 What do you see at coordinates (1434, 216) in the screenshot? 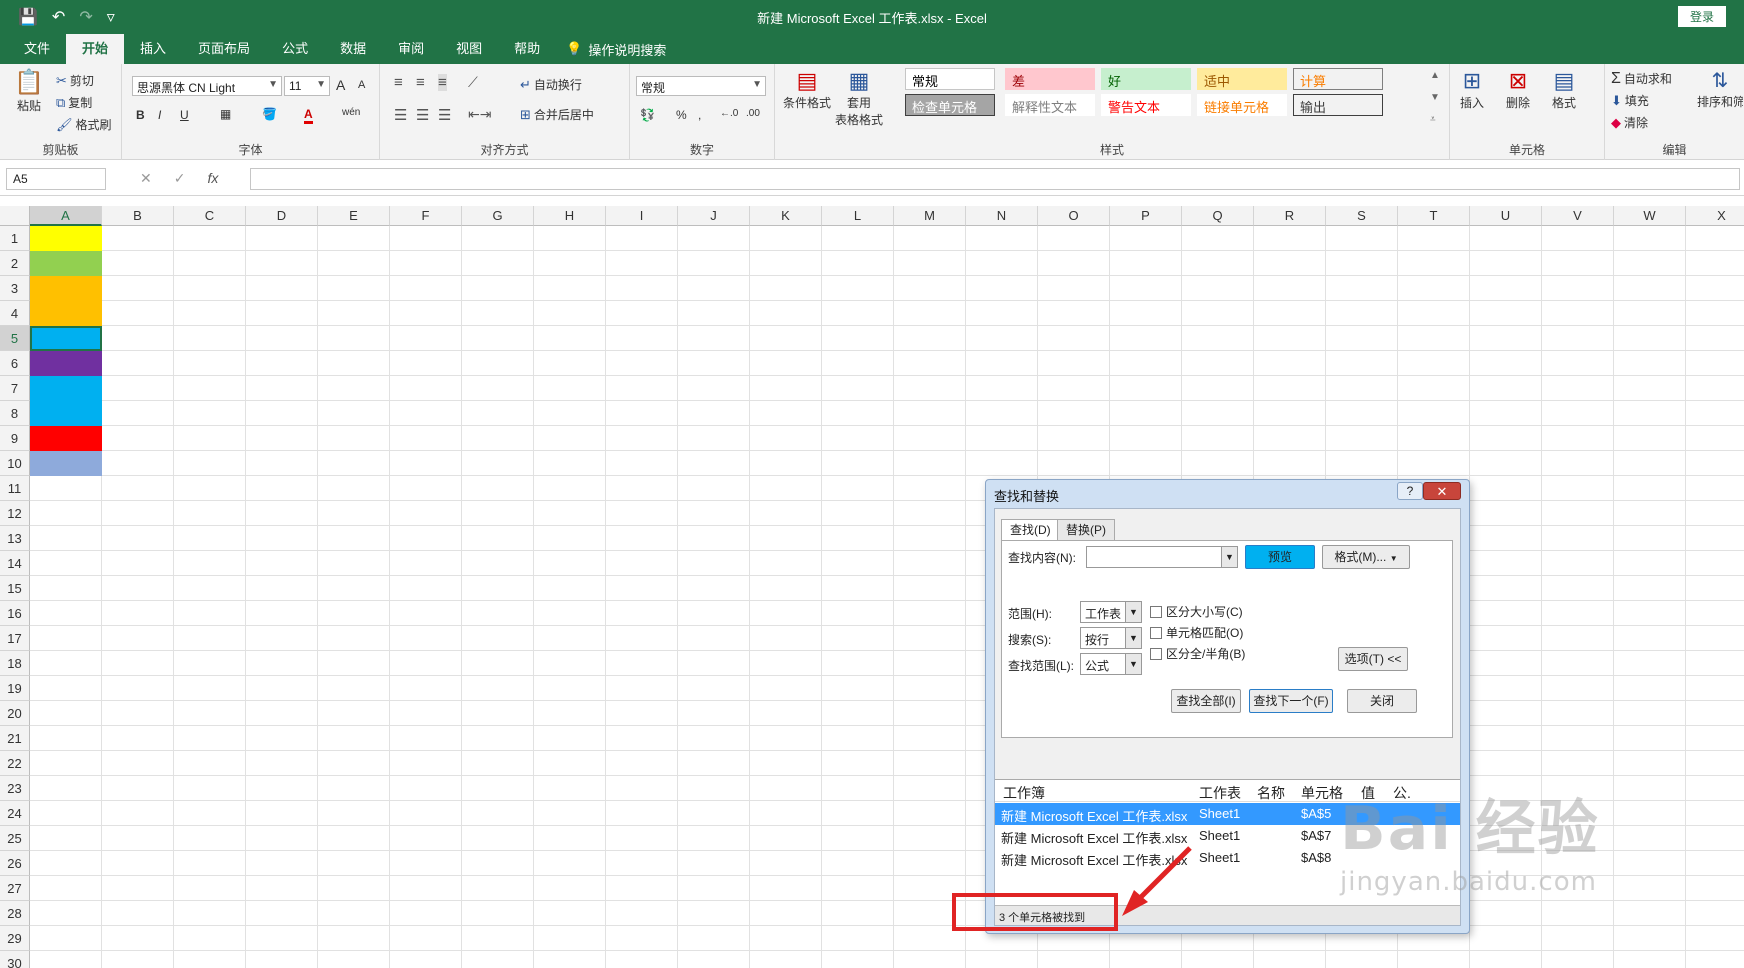
I see `column-header: T` at bounding box center [1434, 216].